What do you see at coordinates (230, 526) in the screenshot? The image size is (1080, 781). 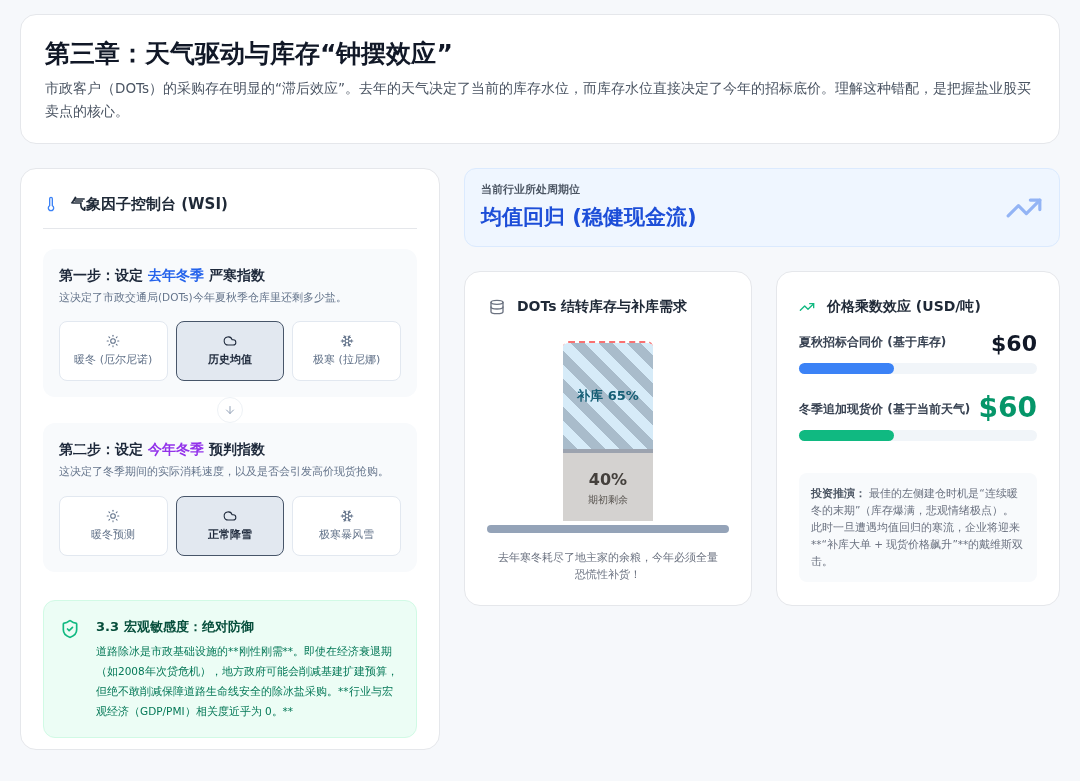 I see `option-button: 正常降雪` at bounding box center [230, 526].